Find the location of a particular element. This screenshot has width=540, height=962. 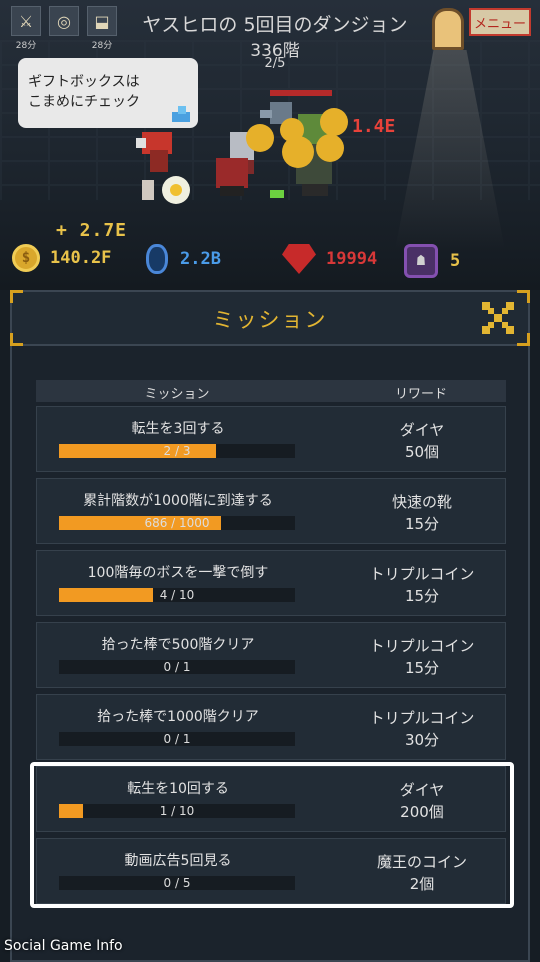

buff-attack: ⚔ 28分 is located at coordinates (26, 28).